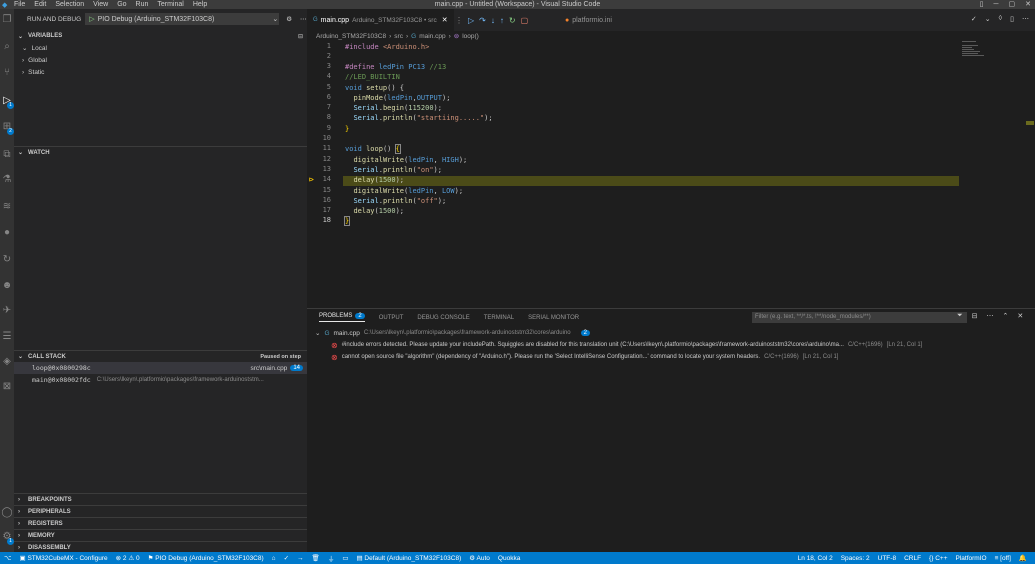 This screenshot has height=564, width=1035. What do you see at coordinates (289, 19) in the screenshot?
I see `gear-icon: ⚙` at bounding box center [289, 19].